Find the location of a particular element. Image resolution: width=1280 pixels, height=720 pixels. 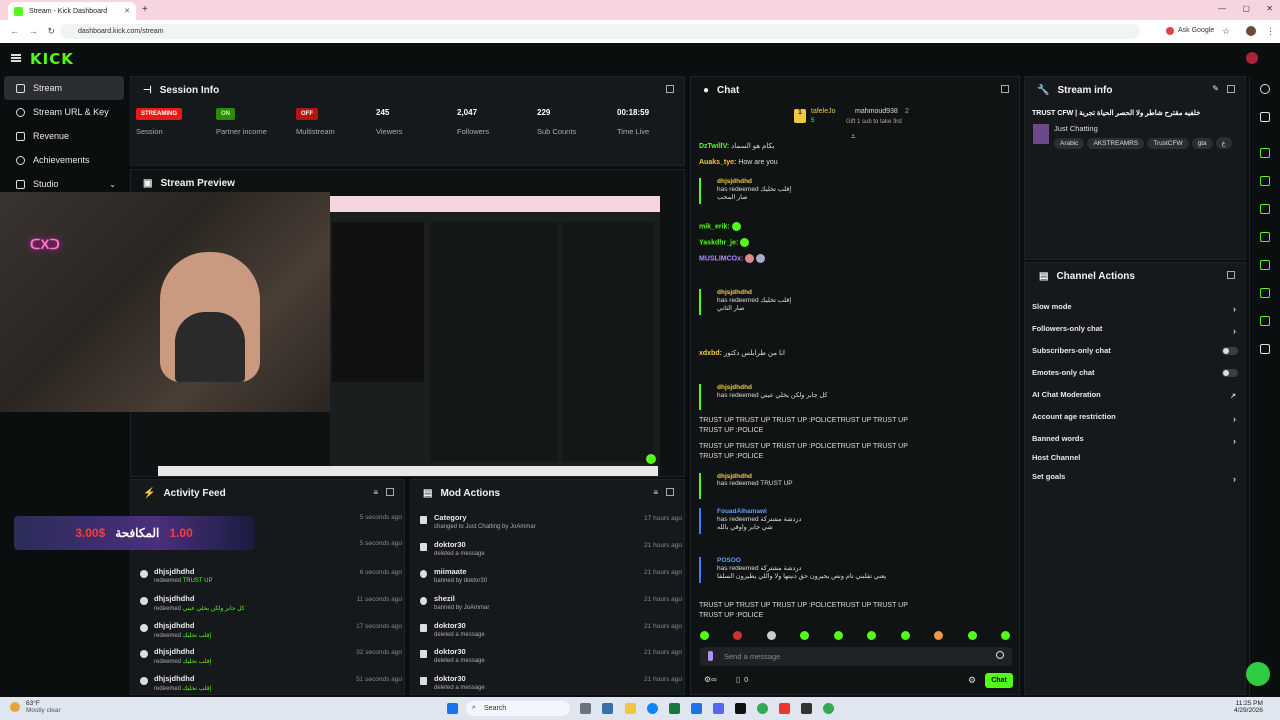

search-icon: ⌕ is located at coordinates (474, 707).